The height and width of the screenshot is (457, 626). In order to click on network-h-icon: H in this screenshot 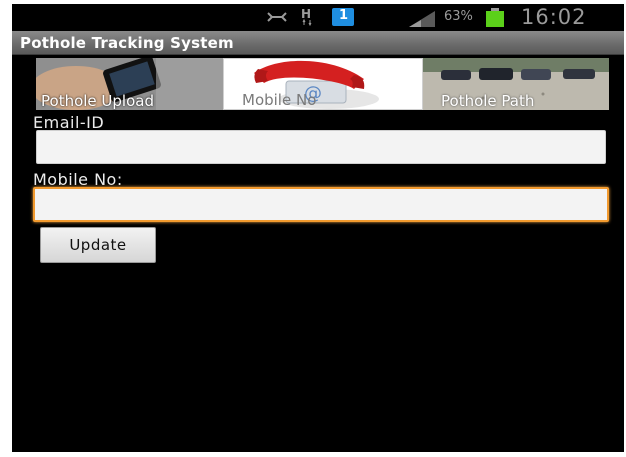, I will do `click(308, 18)`.